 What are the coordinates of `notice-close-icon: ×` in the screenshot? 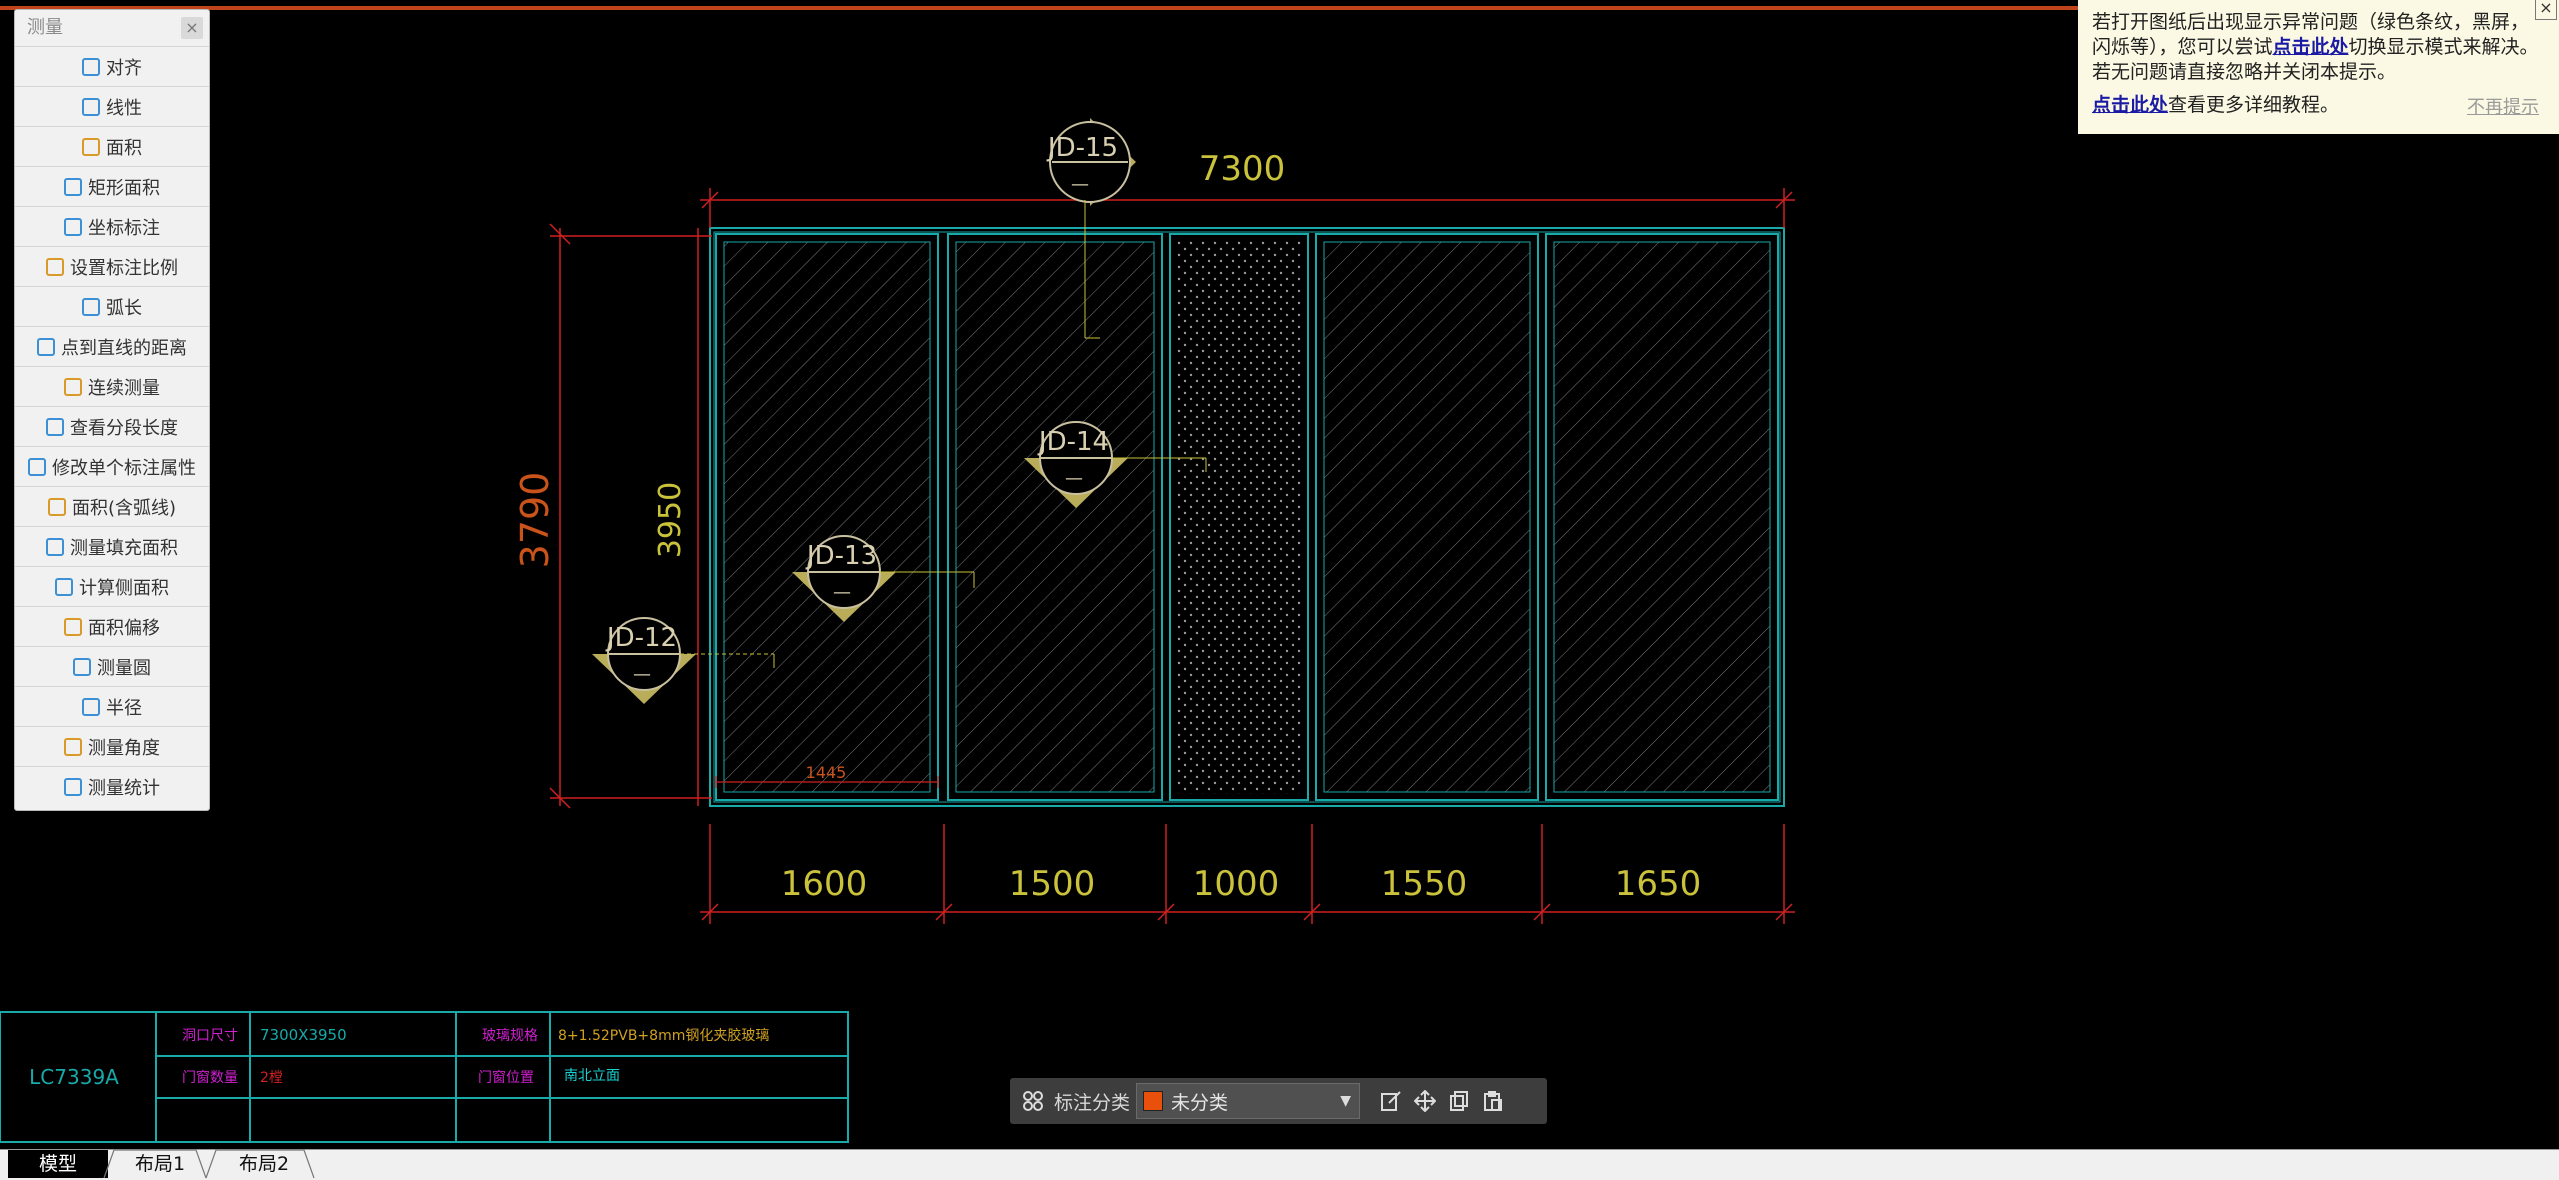 It's located at (2546, 10).